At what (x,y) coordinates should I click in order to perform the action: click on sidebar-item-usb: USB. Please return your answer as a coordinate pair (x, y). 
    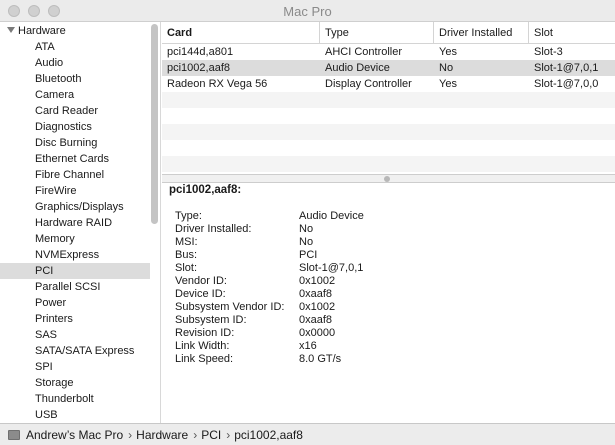
    Looking at the image, I should click on (75, 415).